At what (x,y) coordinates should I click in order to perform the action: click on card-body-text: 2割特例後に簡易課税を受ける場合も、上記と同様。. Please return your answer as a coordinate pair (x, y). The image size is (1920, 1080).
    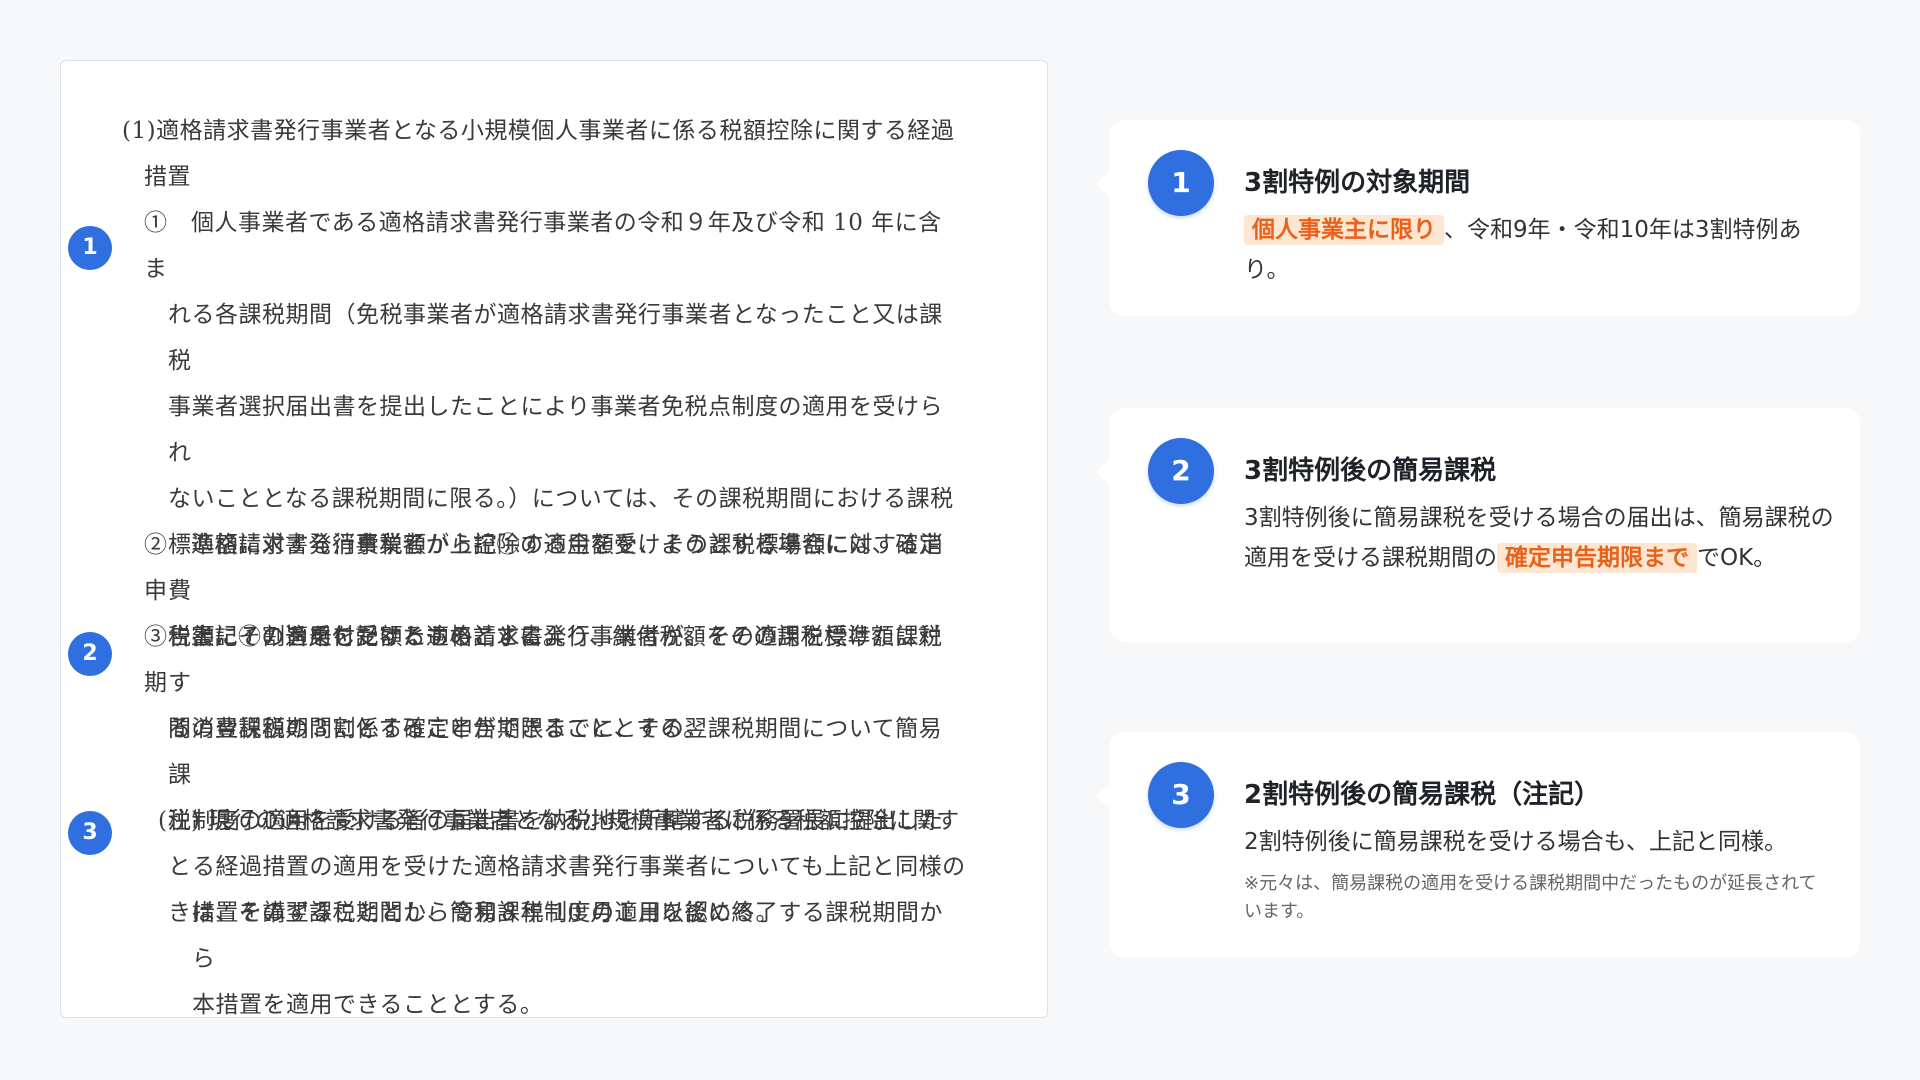
    Looking at the image, I should click on (1515, 842).